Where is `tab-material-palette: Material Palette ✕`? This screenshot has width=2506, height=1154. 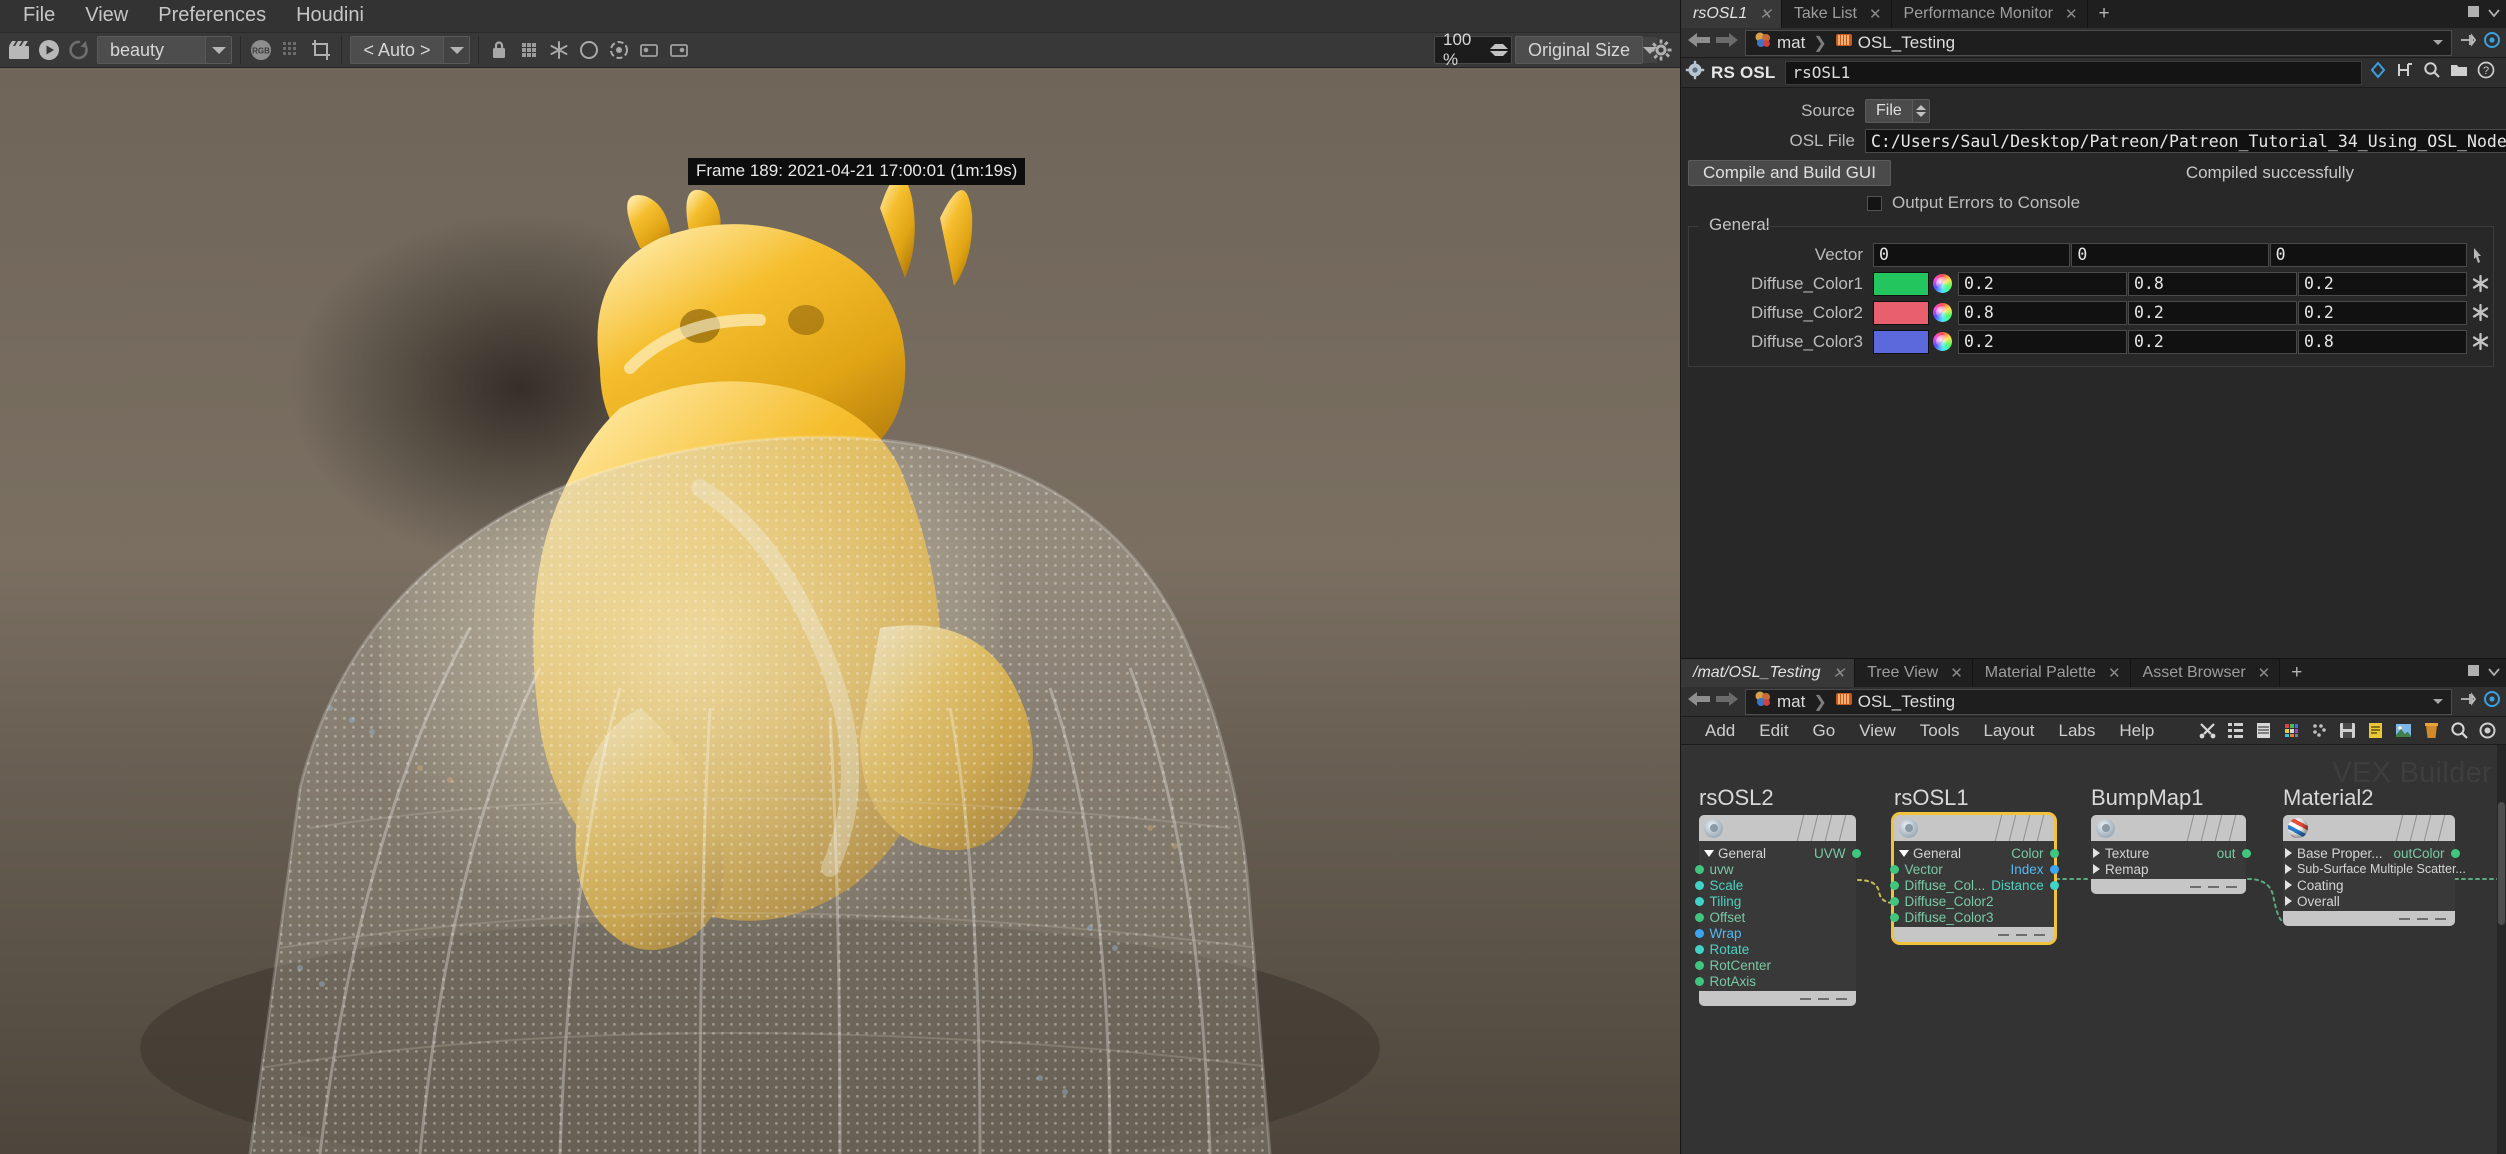
tab-material-palette: Material Palette ✕ is located at coordinates (2051, 673).